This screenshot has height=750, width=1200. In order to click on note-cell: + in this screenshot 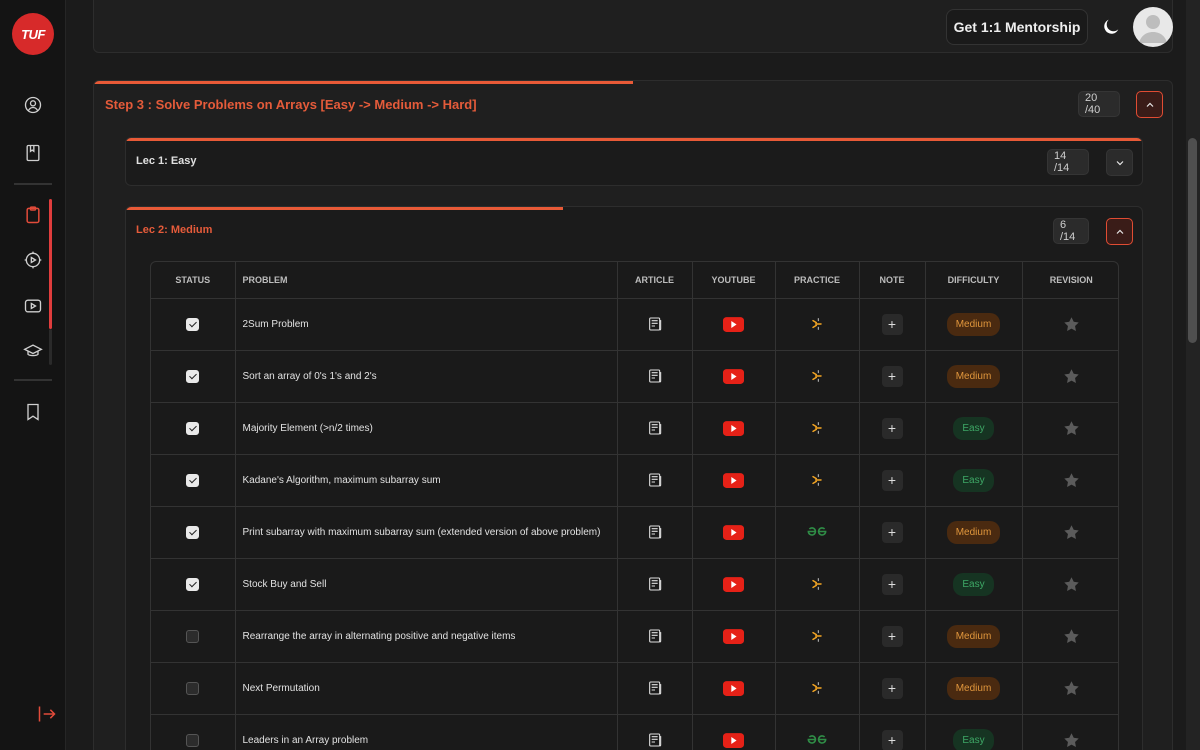, I will do `click(892, 584)`.